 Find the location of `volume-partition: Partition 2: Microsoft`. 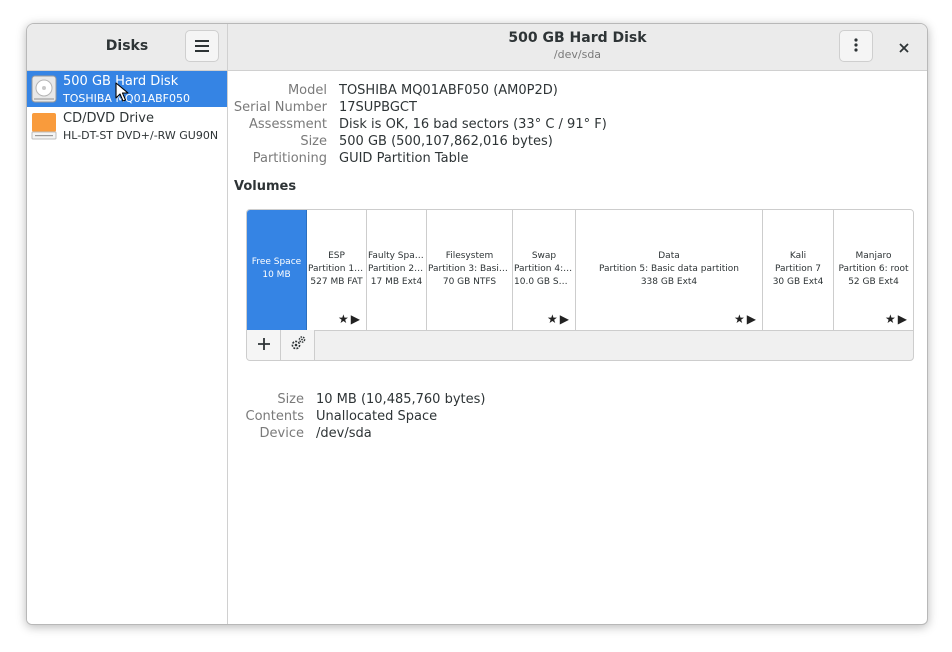

volume-partition: Partition 2: Microsoft is located at coordinates (397, 269).